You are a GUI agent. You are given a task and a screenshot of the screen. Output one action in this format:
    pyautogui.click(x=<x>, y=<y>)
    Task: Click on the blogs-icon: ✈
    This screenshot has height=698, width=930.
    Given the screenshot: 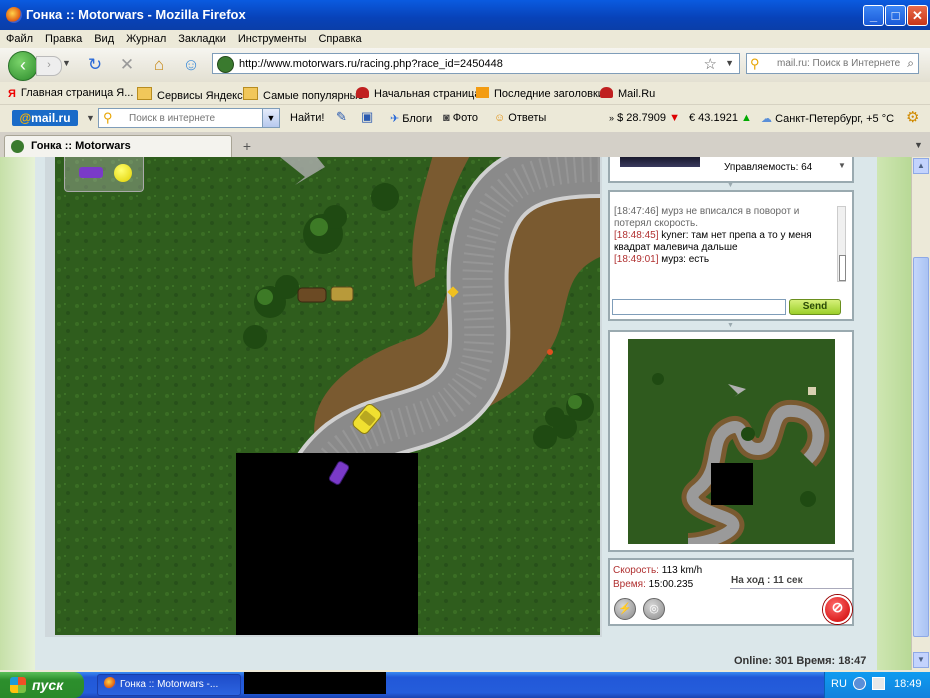 What is the action you would take?
    pyautogui.click(x=395, y=119)
    